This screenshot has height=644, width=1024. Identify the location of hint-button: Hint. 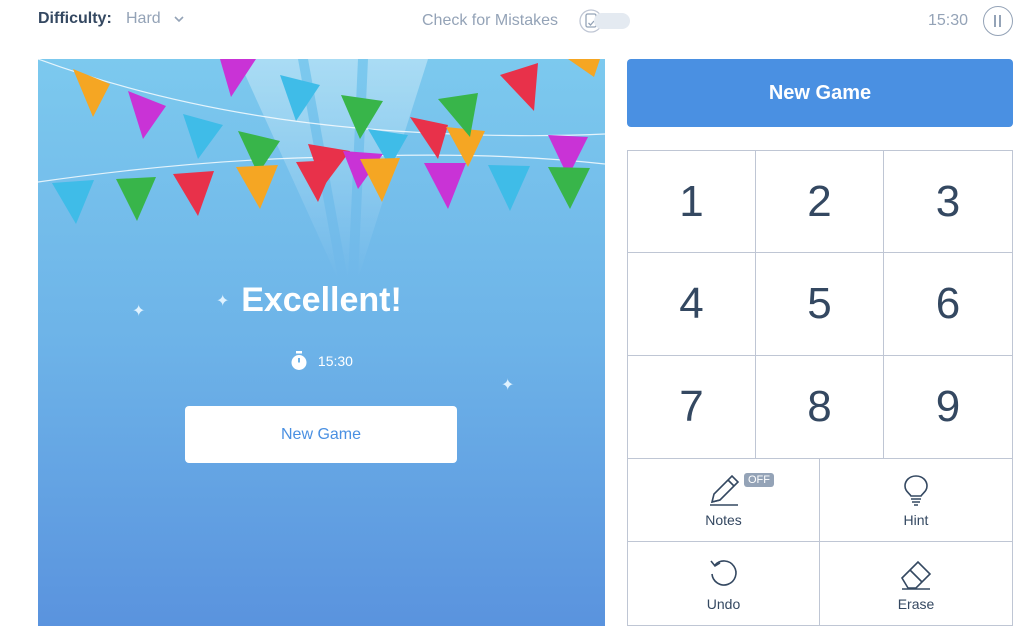
(916, 500).